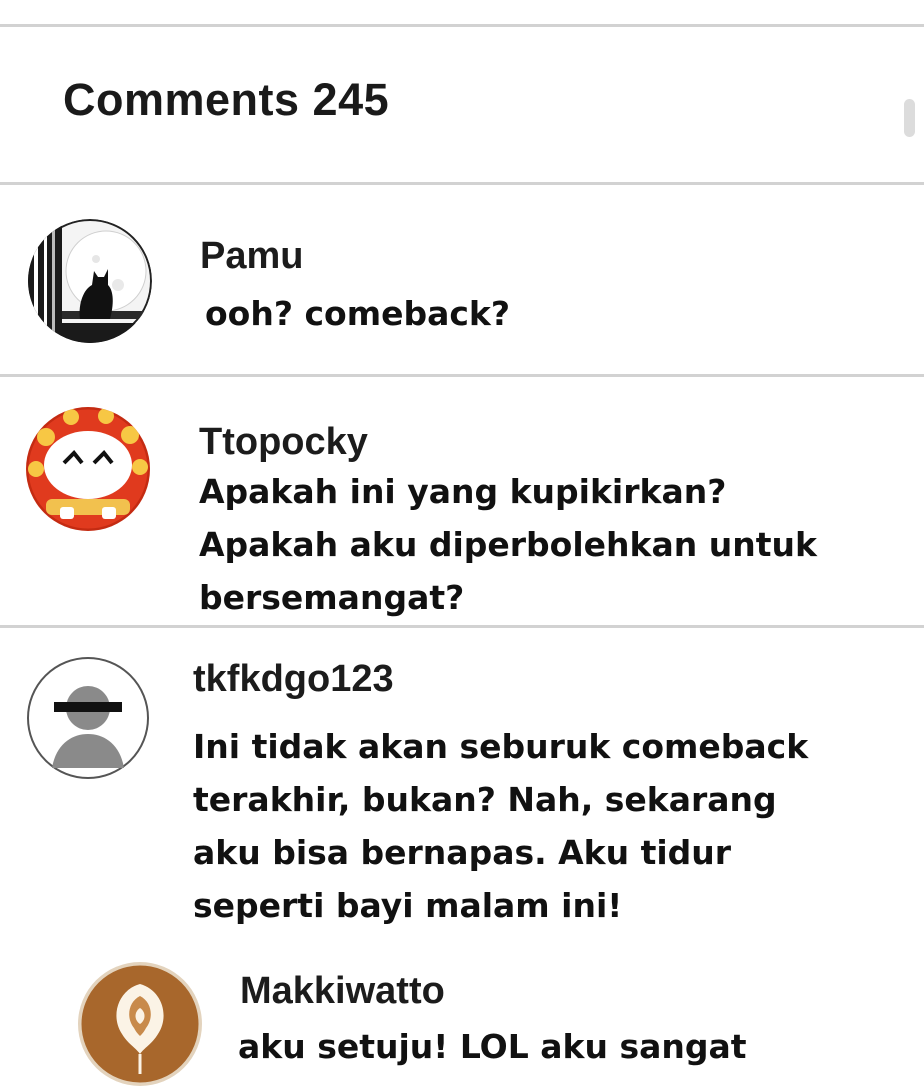  Describe the element at coordinates (226, 99) in the screenshot. I see `comments-header-title: Comments 245` at that location.